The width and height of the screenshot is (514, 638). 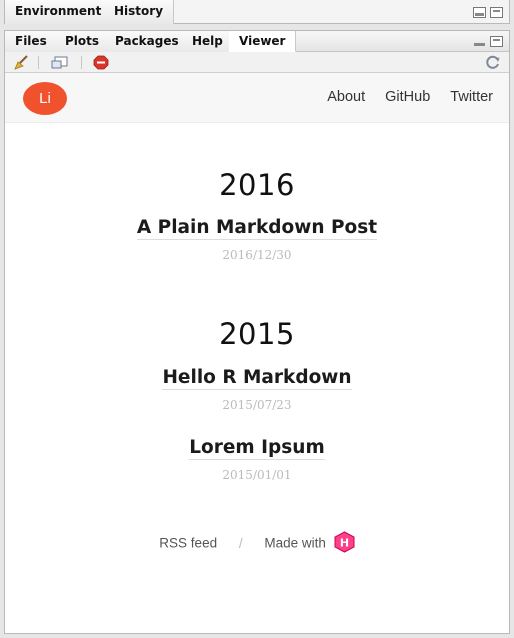 I want to click on hugo-logo-letter: H, so click(x=344, y=543).